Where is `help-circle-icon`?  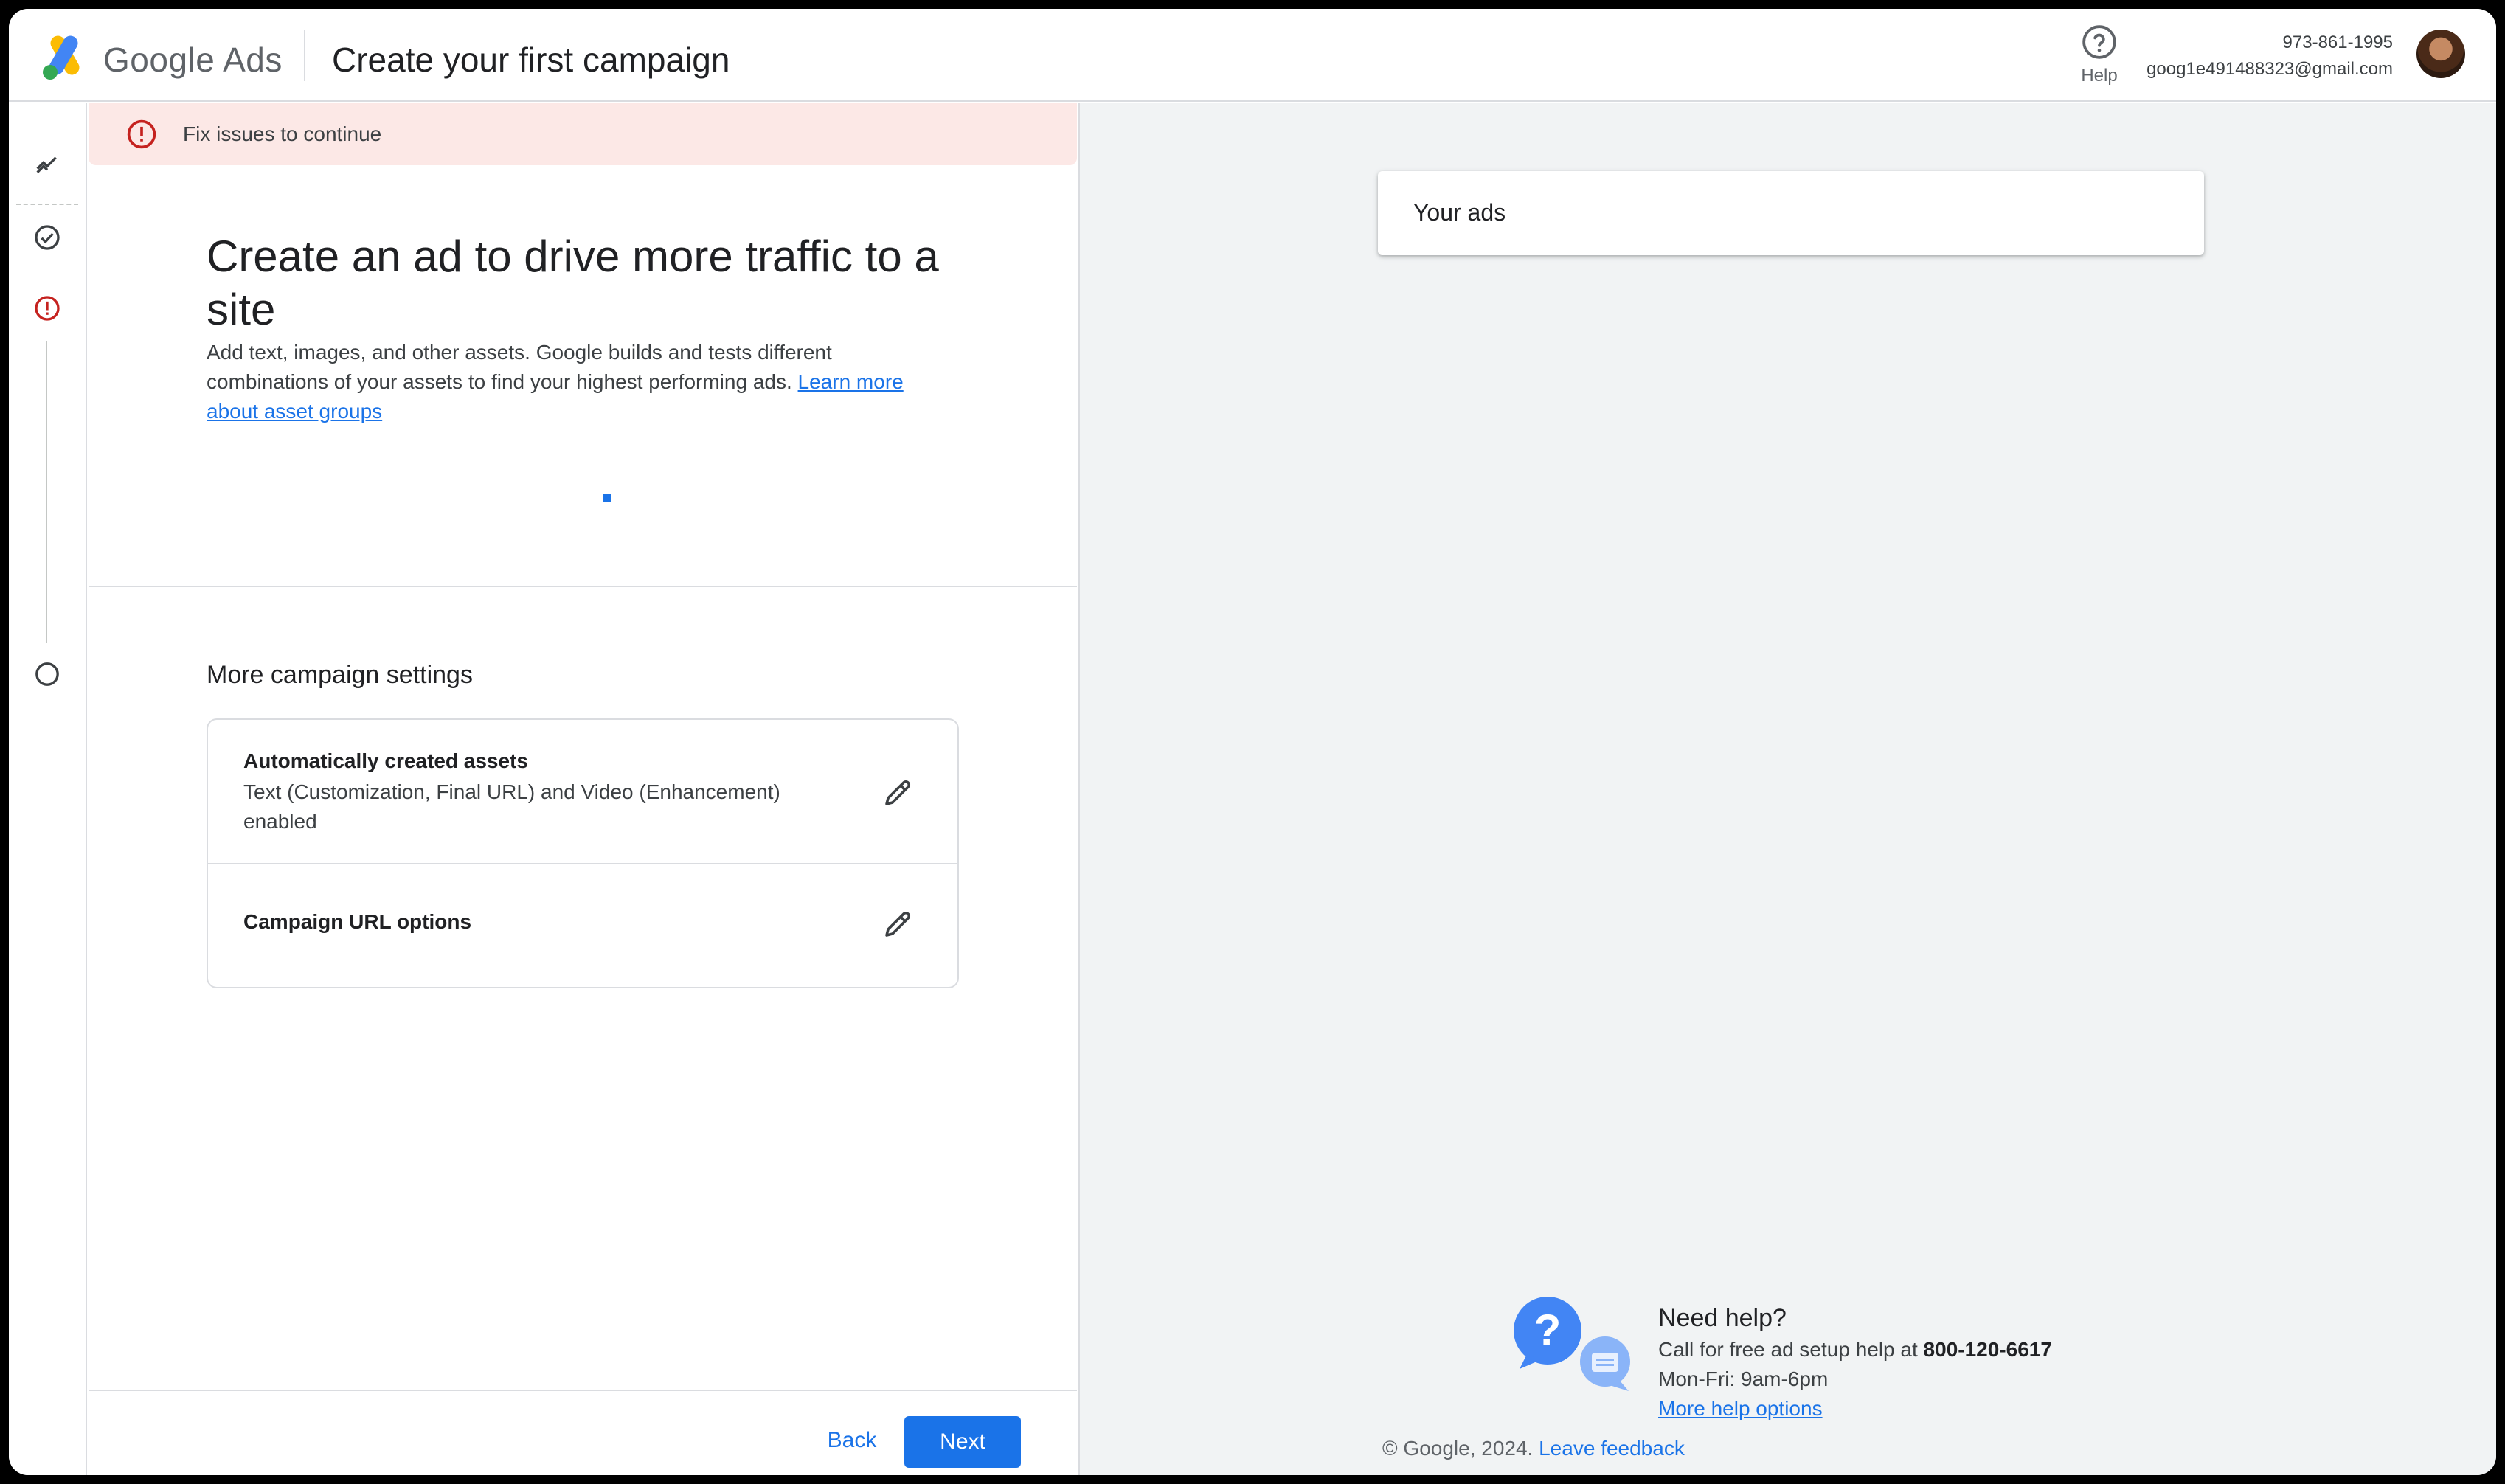 help-circle-icon is located at coordinates (2099, 42).